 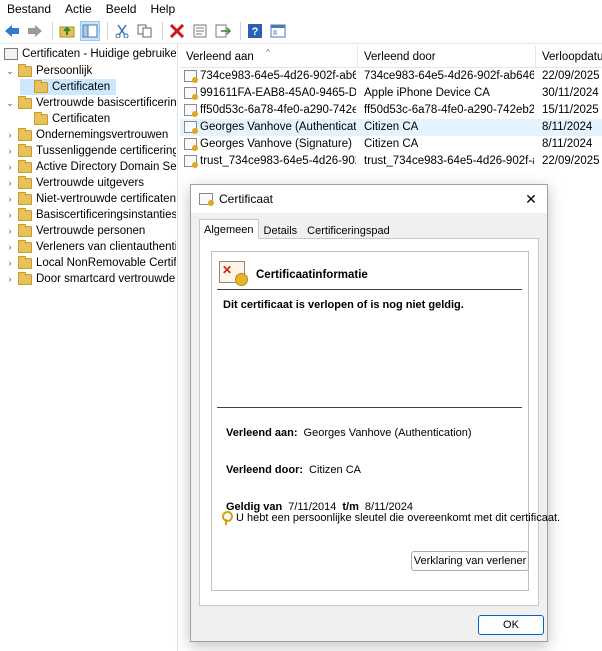 What do you see at coordinates (470, 561) in the screenshot?
I see `issuer-statement-button: Verklaring van verlener` at bounding box center [470, 561].